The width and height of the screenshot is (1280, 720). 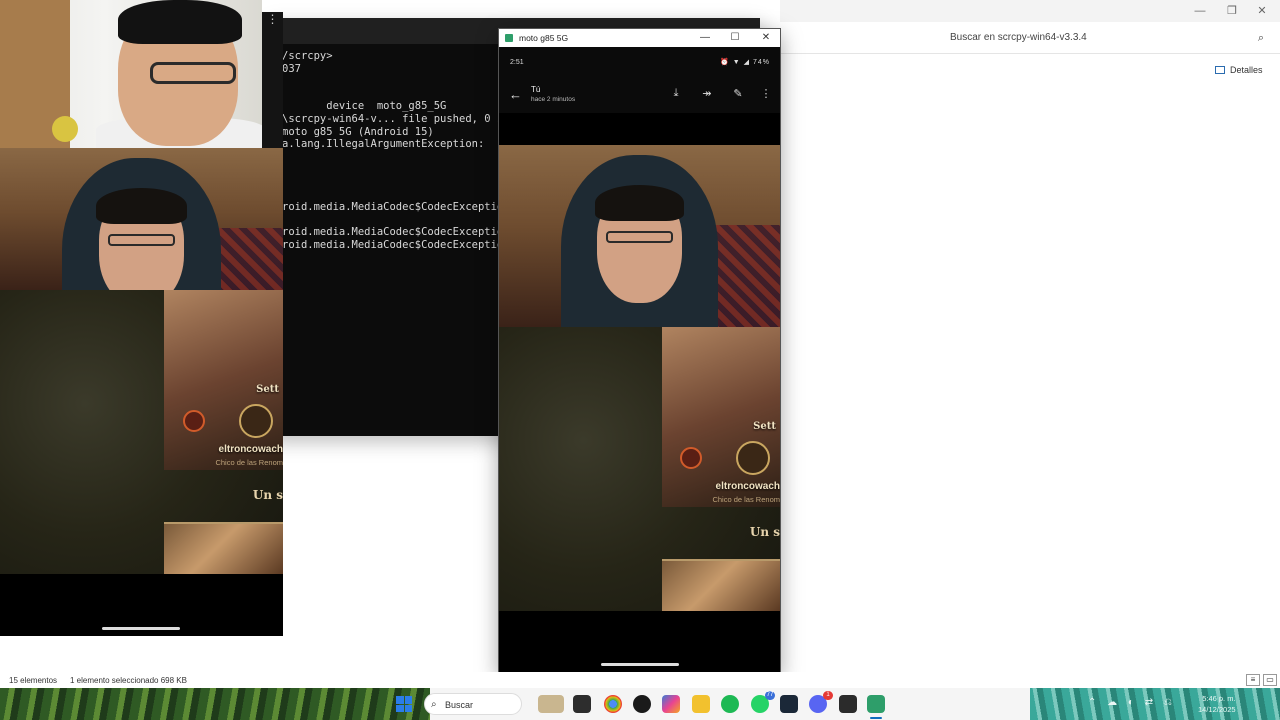 What do you see at coordinates (707, 93) in the screenshot?
I see `forward-icon: ↠` at bounding box center [707, 93].